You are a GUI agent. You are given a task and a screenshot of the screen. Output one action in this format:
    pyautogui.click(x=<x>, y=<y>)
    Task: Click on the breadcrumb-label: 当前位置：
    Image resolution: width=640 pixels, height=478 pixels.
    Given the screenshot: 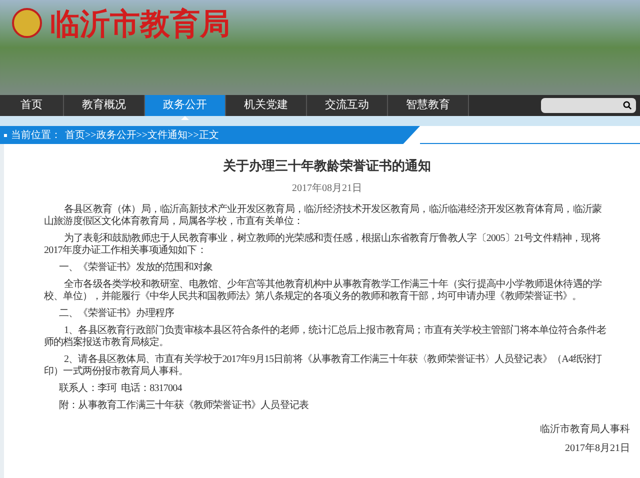 What is the action you would take?
    pyautogui.click(x=36, y=135)
    